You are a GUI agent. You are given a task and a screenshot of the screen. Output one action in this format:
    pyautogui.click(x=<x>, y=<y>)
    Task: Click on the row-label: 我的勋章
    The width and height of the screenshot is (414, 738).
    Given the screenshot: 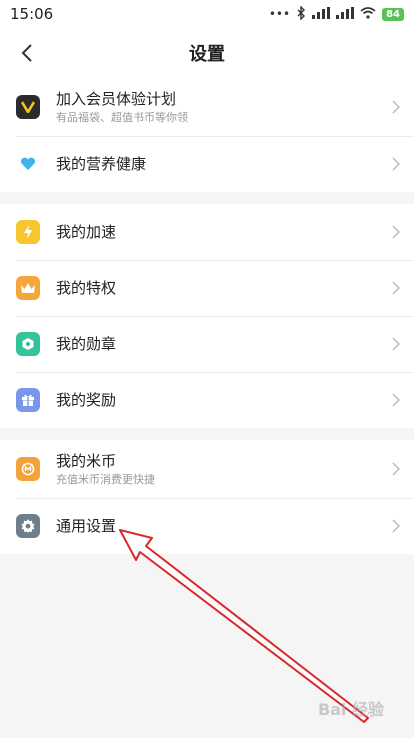 What is the action you would take?
    pyautogui.click(x=86, y=344)
    